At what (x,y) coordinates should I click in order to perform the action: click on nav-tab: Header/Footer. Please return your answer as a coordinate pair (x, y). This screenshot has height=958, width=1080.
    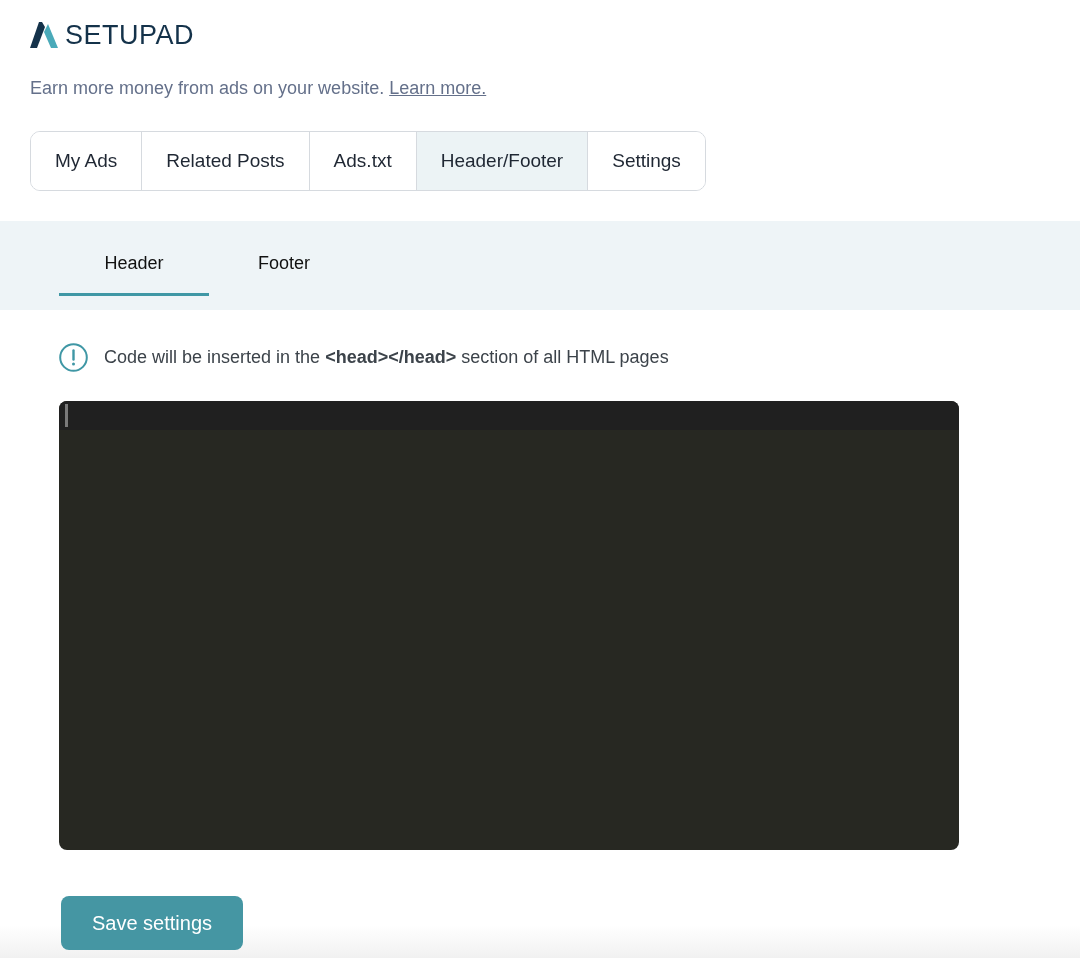
    Looking at the image, I should click on (501, 161).